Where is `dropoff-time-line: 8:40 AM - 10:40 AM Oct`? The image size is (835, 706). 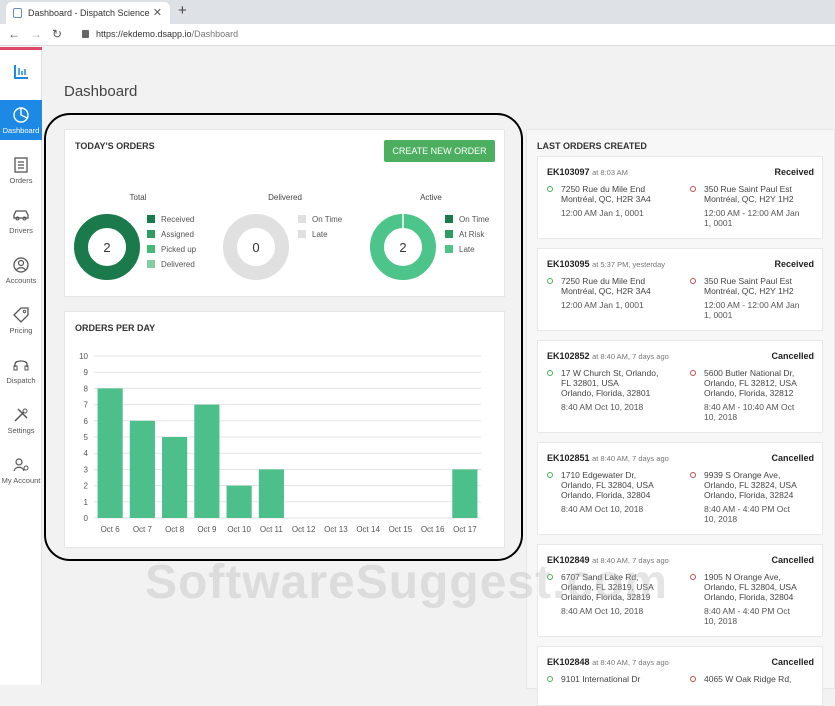 dropoff-time-line: 8:40 AM - 10:40 AM Oct is located at coordinates (749, 407).